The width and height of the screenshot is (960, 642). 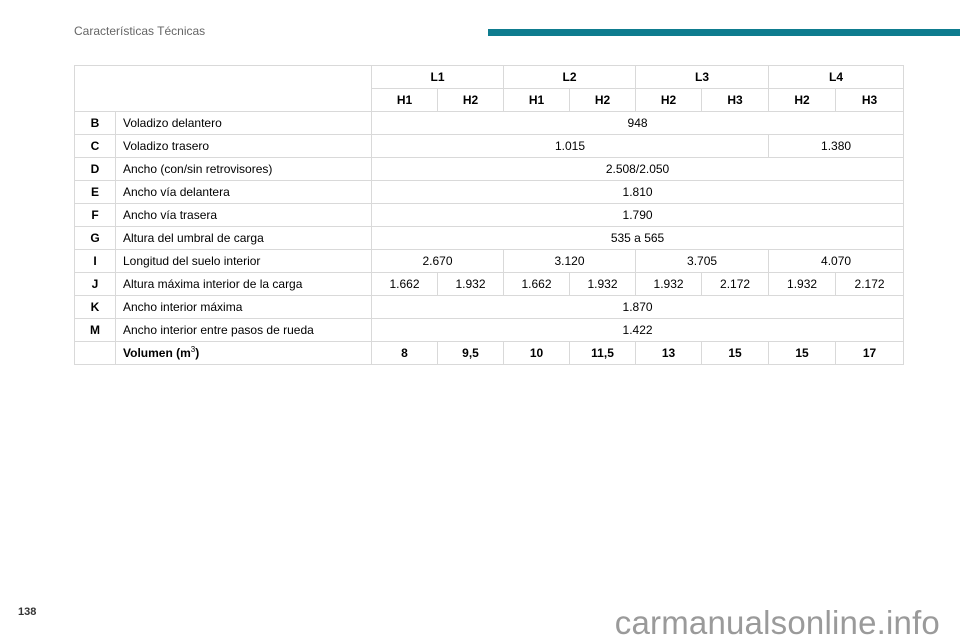 I want to click on dimension-value: 948, so click(x=637, y=123).